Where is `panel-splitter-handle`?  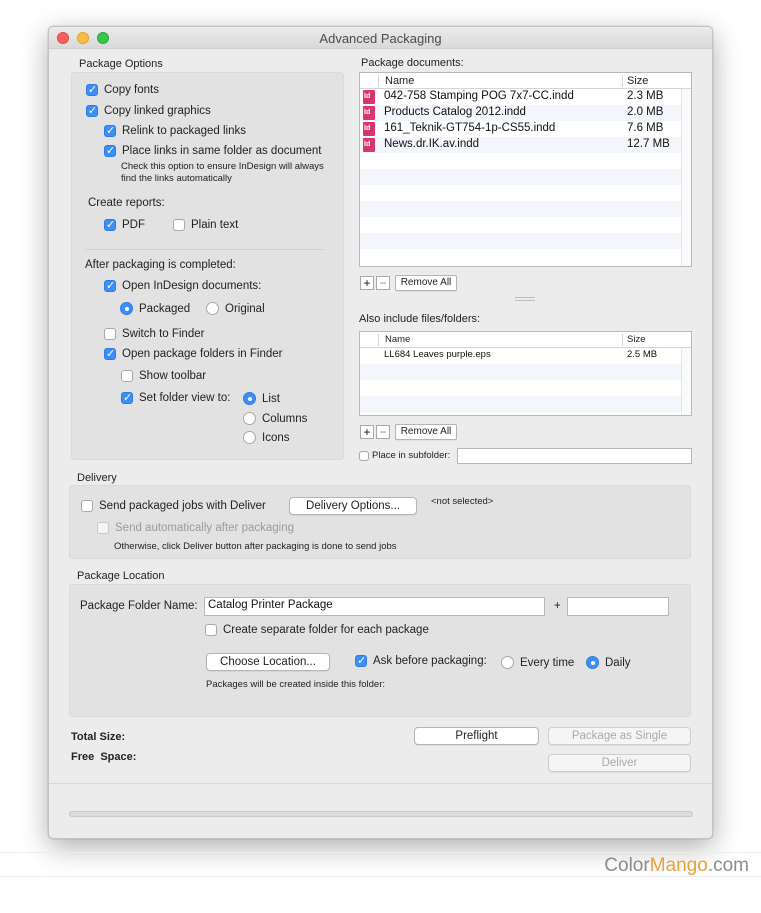 panel-splitter-handle is located at coordinates (525, 299).